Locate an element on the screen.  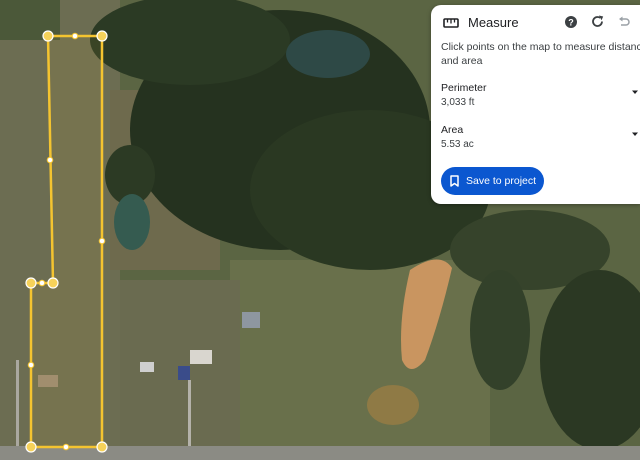
area-value: 5.53 ac is located at coordinates (457, 144).